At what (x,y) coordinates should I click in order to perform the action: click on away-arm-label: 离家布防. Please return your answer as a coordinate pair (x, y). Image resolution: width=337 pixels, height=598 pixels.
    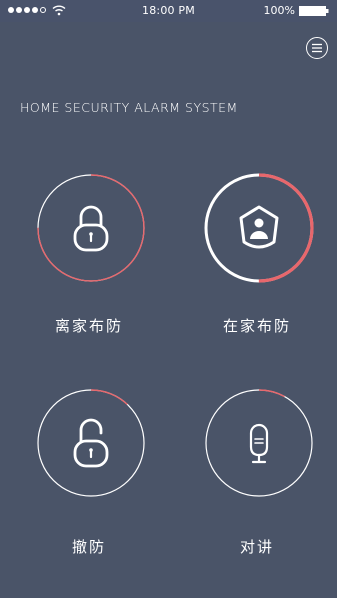
    Looking at the image, I should click on (88, 326).